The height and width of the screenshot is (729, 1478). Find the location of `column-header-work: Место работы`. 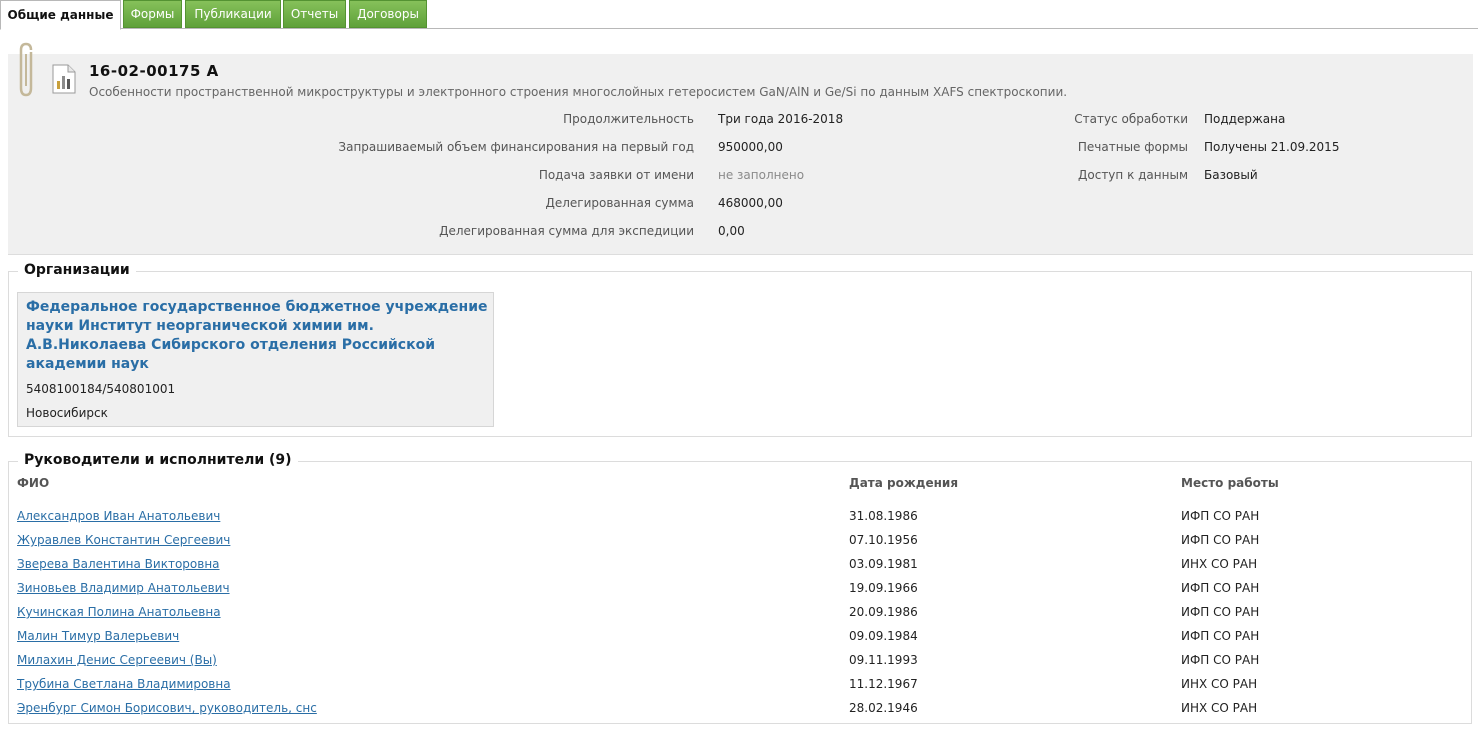

column-header-work: Место работы is located at coordinates (1230, 483).